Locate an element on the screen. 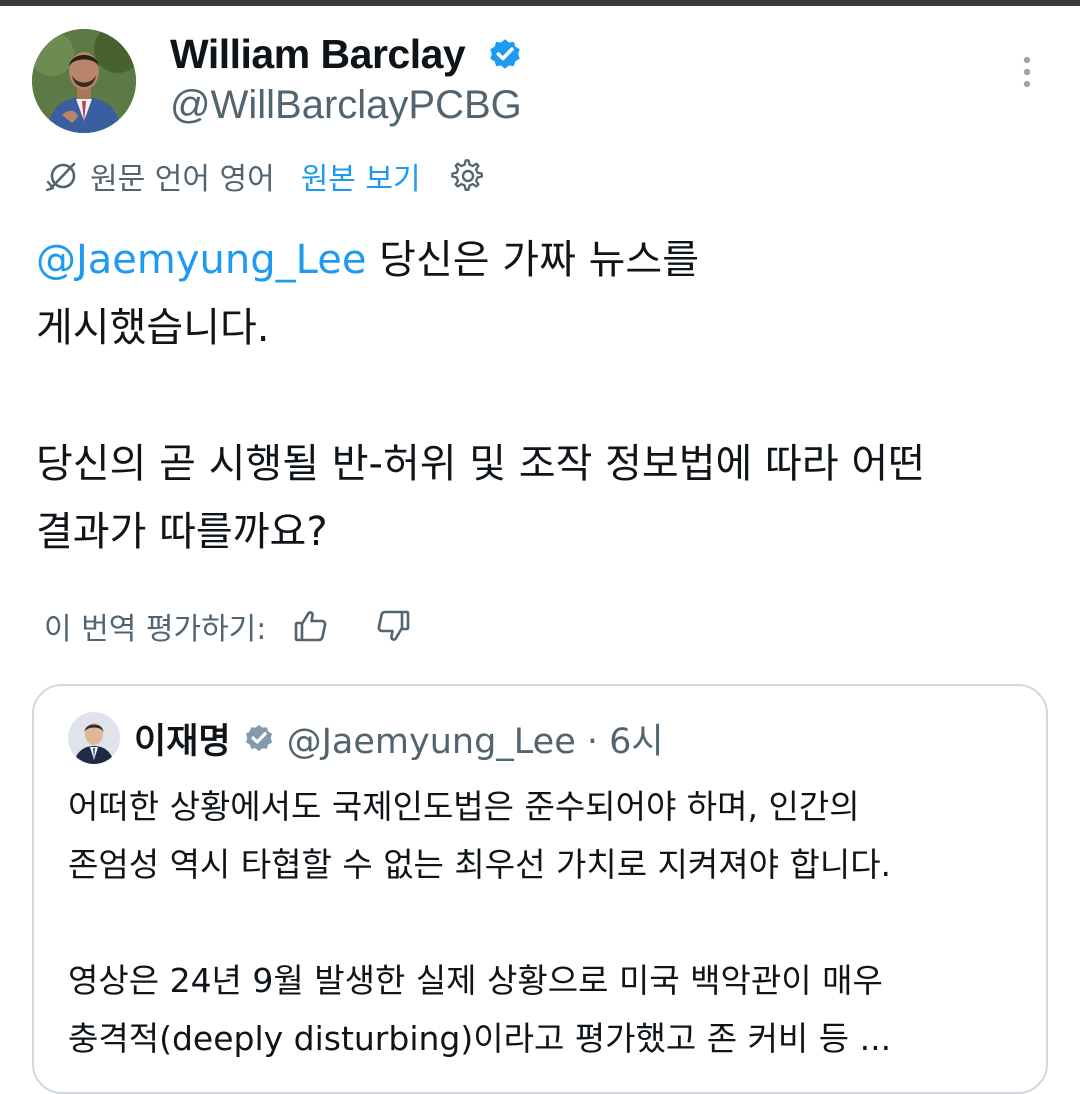 The image size is (1080, 1094). mention-link: @Jaemyung_Lee is located at coordinates (201, 260).